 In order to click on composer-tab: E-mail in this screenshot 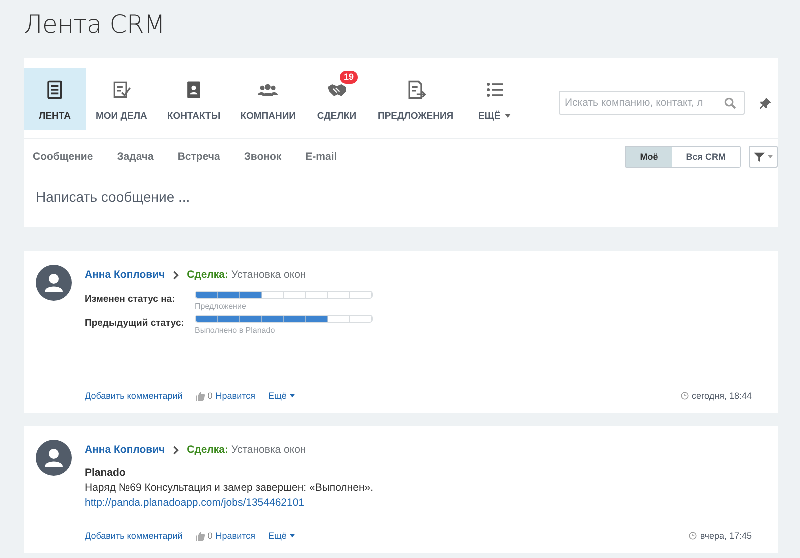, I will do `click(322, 157)`.